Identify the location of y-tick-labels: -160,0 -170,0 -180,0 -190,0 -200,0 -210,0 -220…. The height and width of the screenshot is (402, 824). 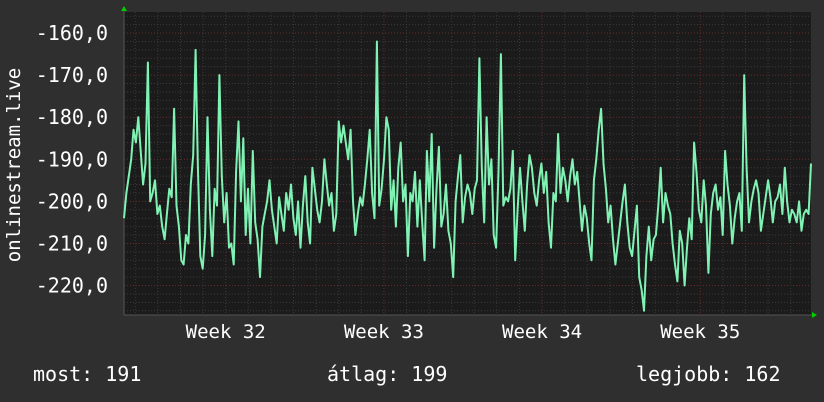
(72, 159).